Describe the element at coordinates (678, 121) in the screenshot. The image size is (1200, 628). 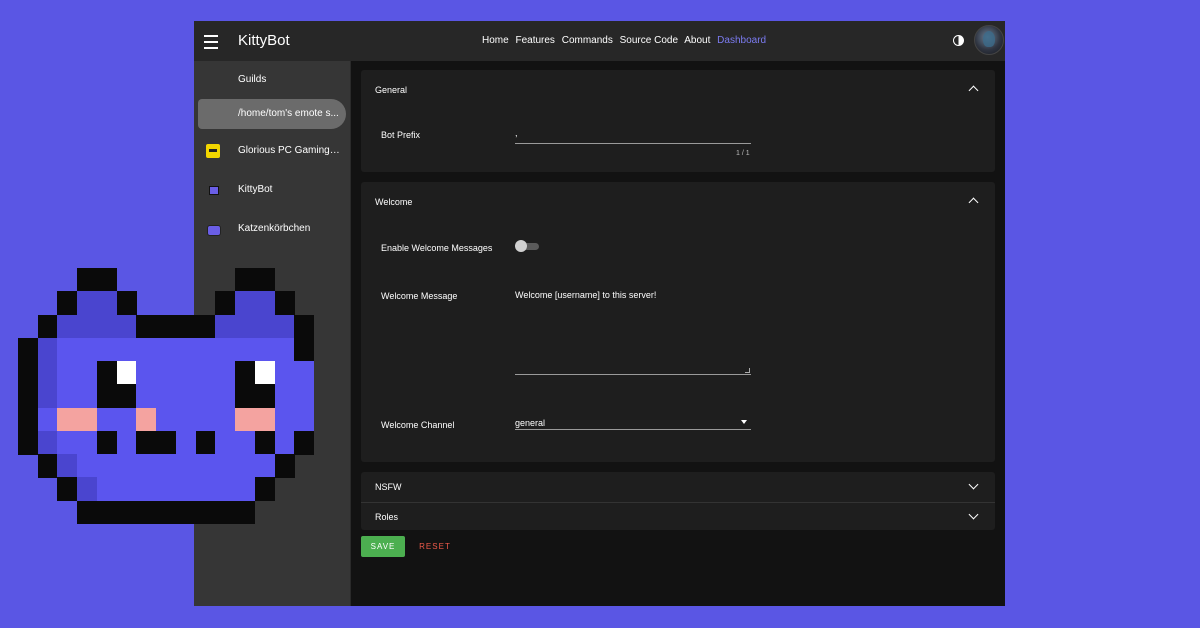
I see `general-panel: General Bot Prefix , 1 / 1` at that location.